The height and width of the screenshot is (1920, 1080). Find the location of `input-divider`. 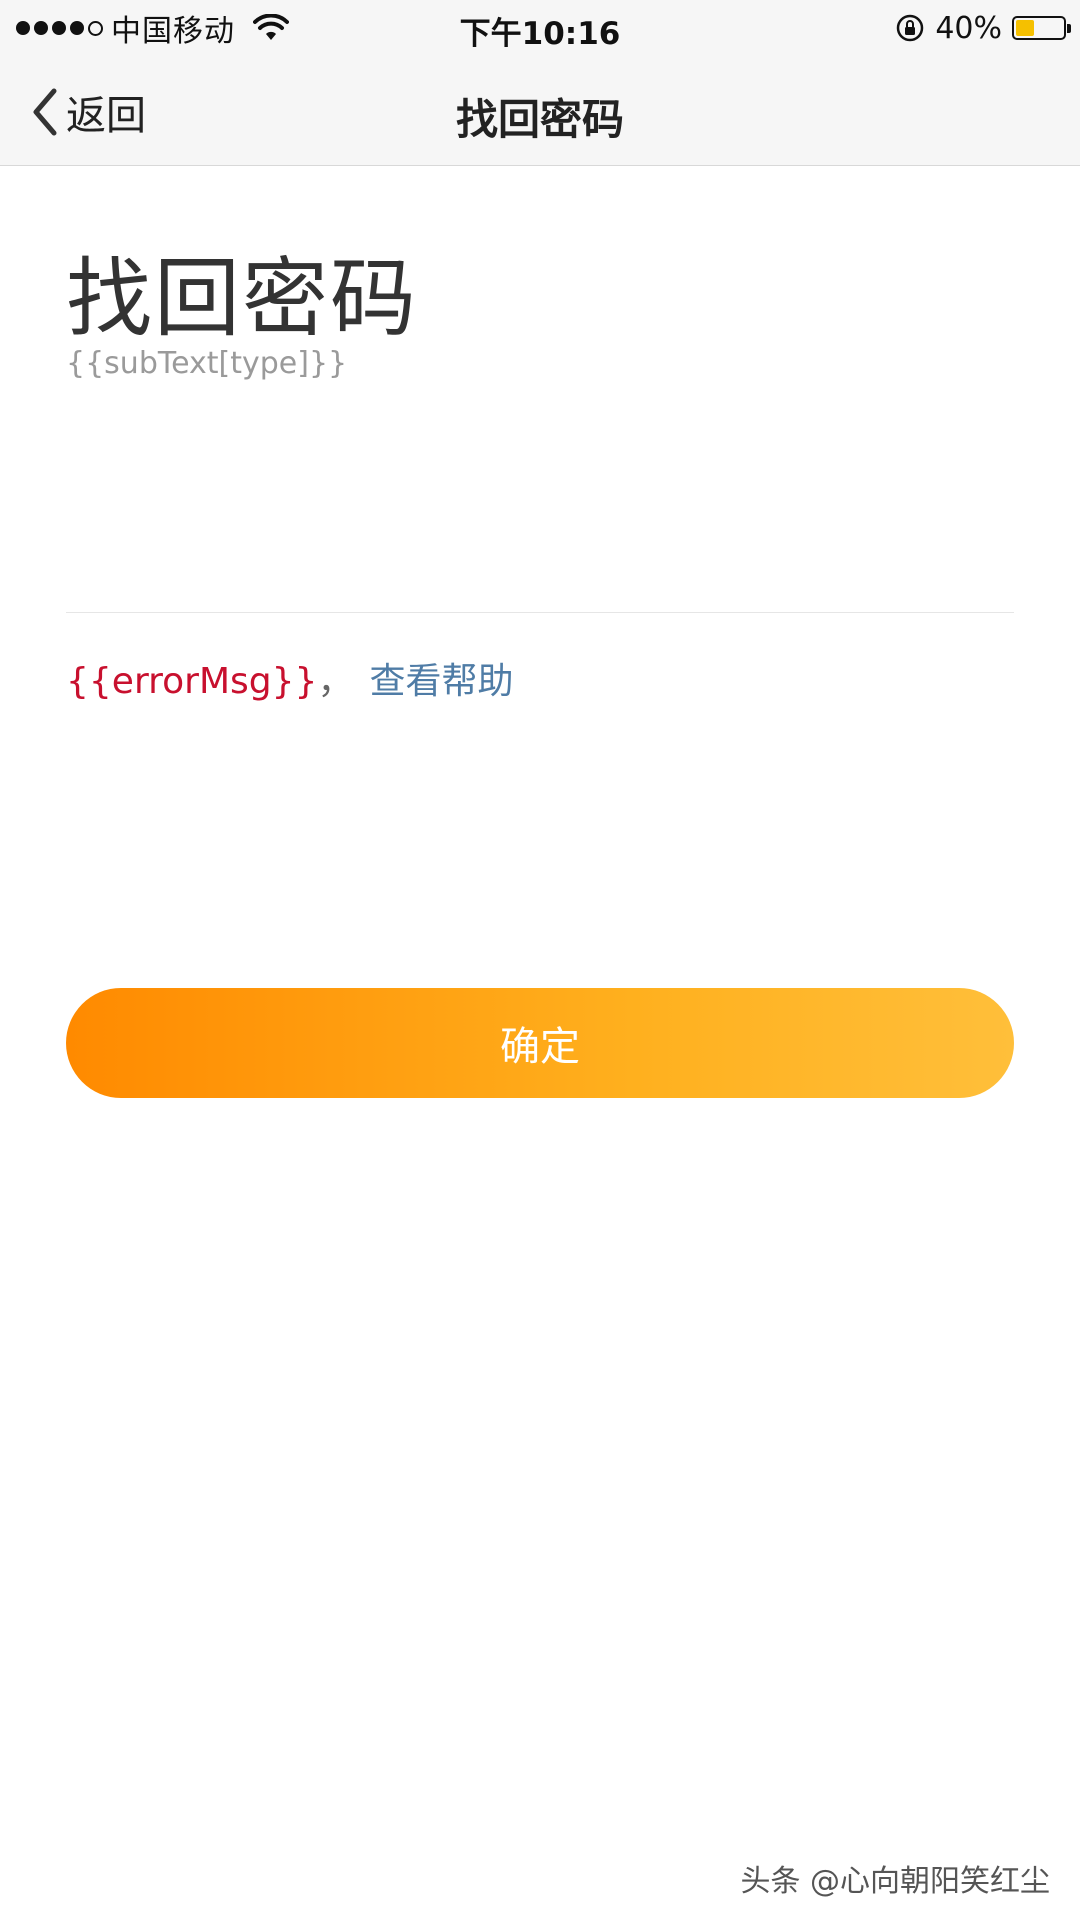

input-divider is located at coordinates (540, 612).